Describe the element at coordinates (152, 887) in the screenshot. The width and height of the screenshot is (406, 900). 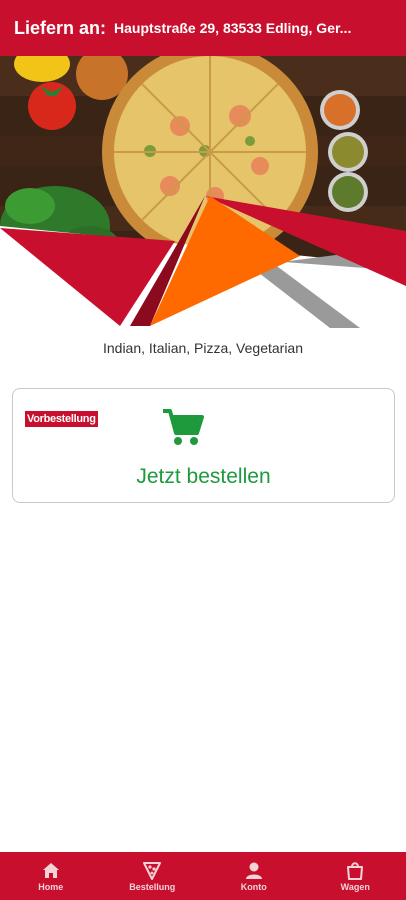
I see `nav-order-label: Bestellung` at that location.